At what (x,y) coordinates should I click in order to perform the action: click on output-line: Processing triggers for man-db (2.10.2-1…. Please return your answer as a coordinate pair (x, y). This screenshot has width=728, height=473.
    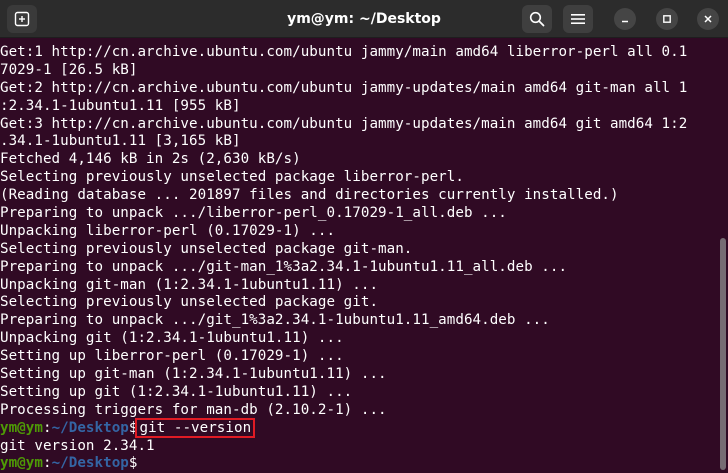
    Looking at the image, I should click on (193, 409).